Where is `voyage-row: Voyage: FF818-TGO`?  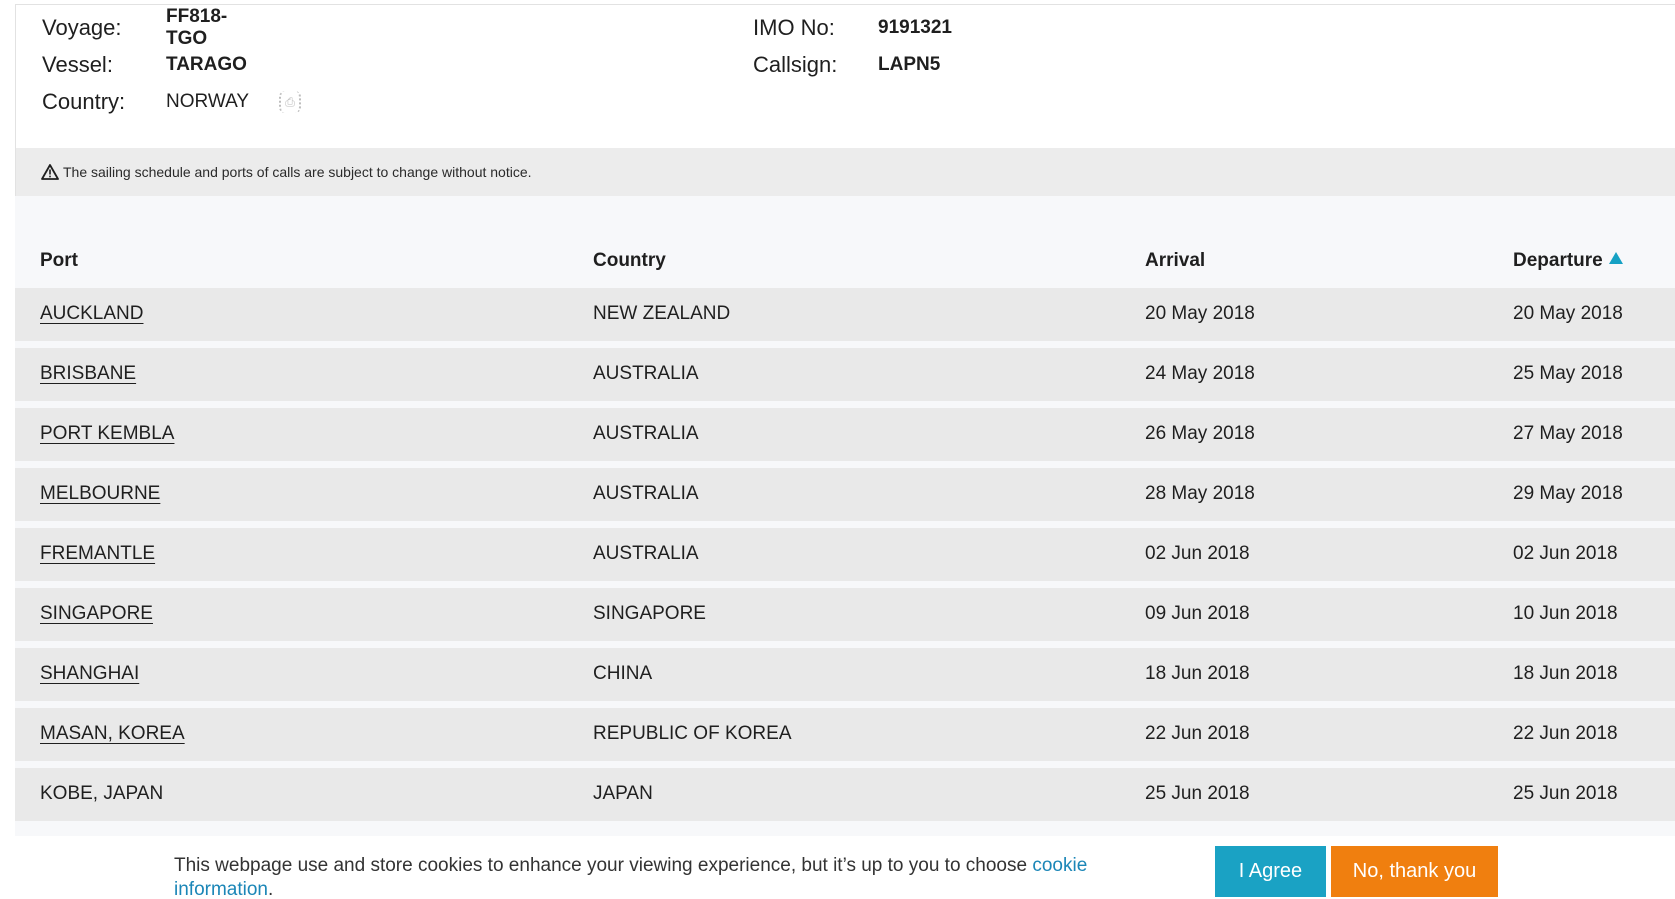 voyage-row: Voyage: FF818-TGO is located at coordinates (134, 27).